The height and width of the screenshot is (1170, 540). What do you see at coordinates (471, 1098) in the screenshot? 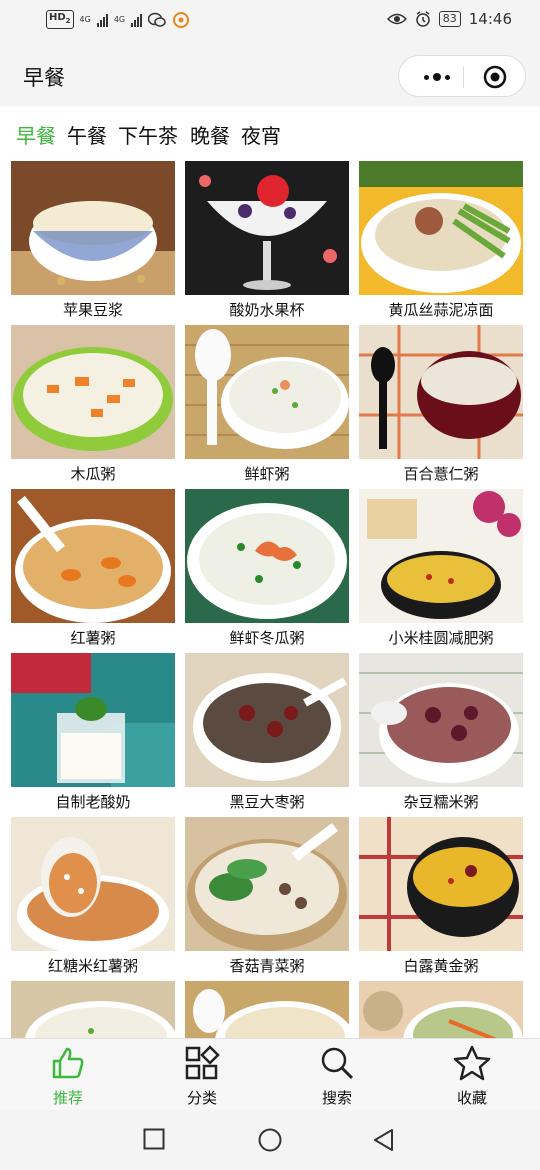
I see `tabbar-label: 收藏` at bounding box center [471, 1098].